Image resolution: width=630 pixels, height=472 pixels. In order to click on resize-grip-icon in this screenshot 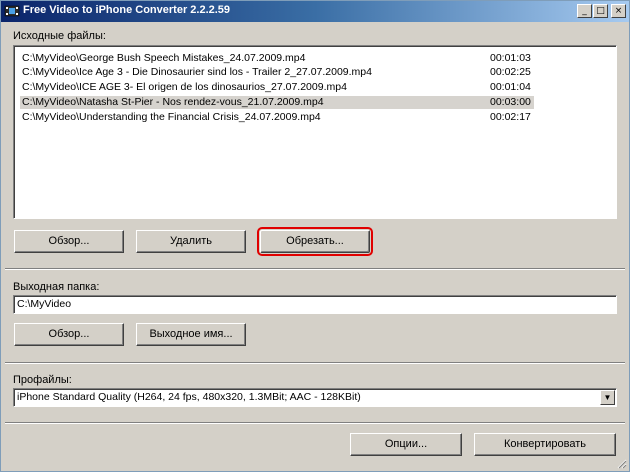, I will do `click(621, 463)`.